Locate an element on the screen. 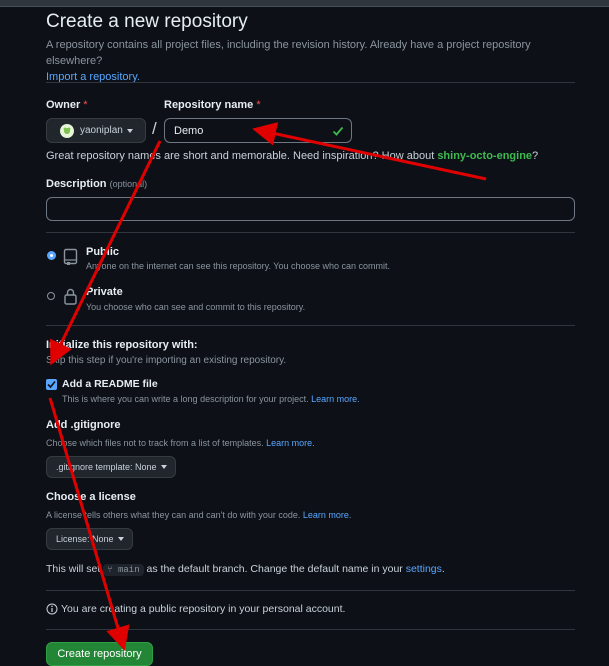 This screenshot has height=666, width=609. repo-name-input is located at coordinates (258, 130).